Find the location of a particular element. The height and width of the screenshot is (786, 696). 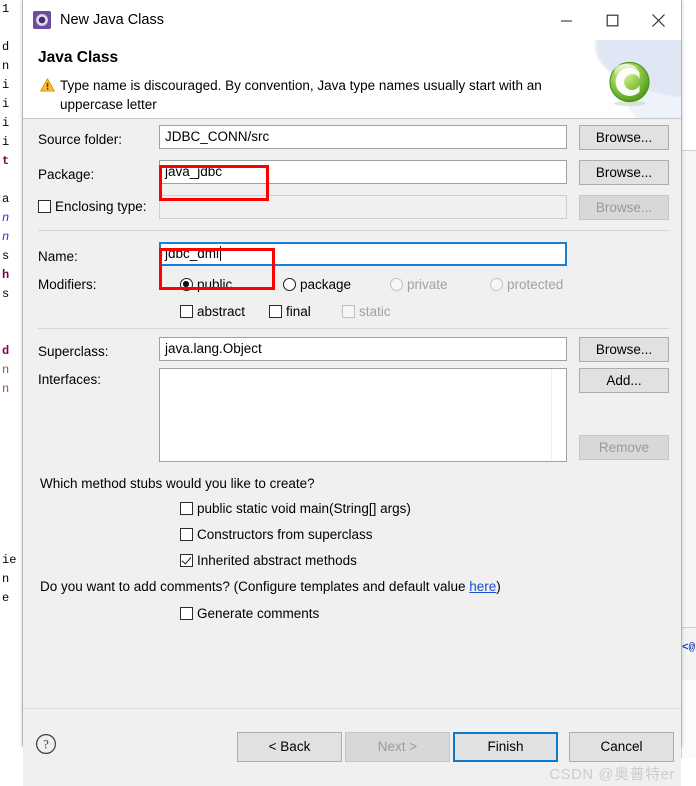

radio-label: private is located at coordinates (427, 284).